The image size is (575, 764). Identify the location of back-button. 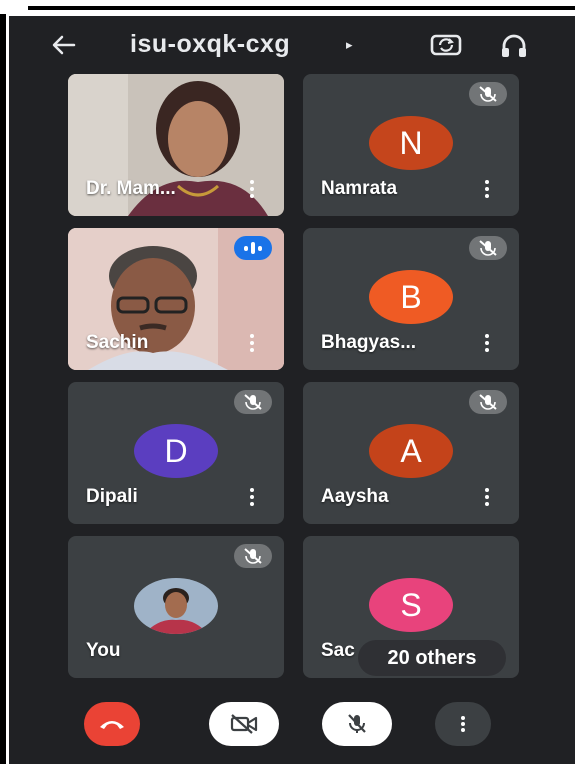
(64, 45).